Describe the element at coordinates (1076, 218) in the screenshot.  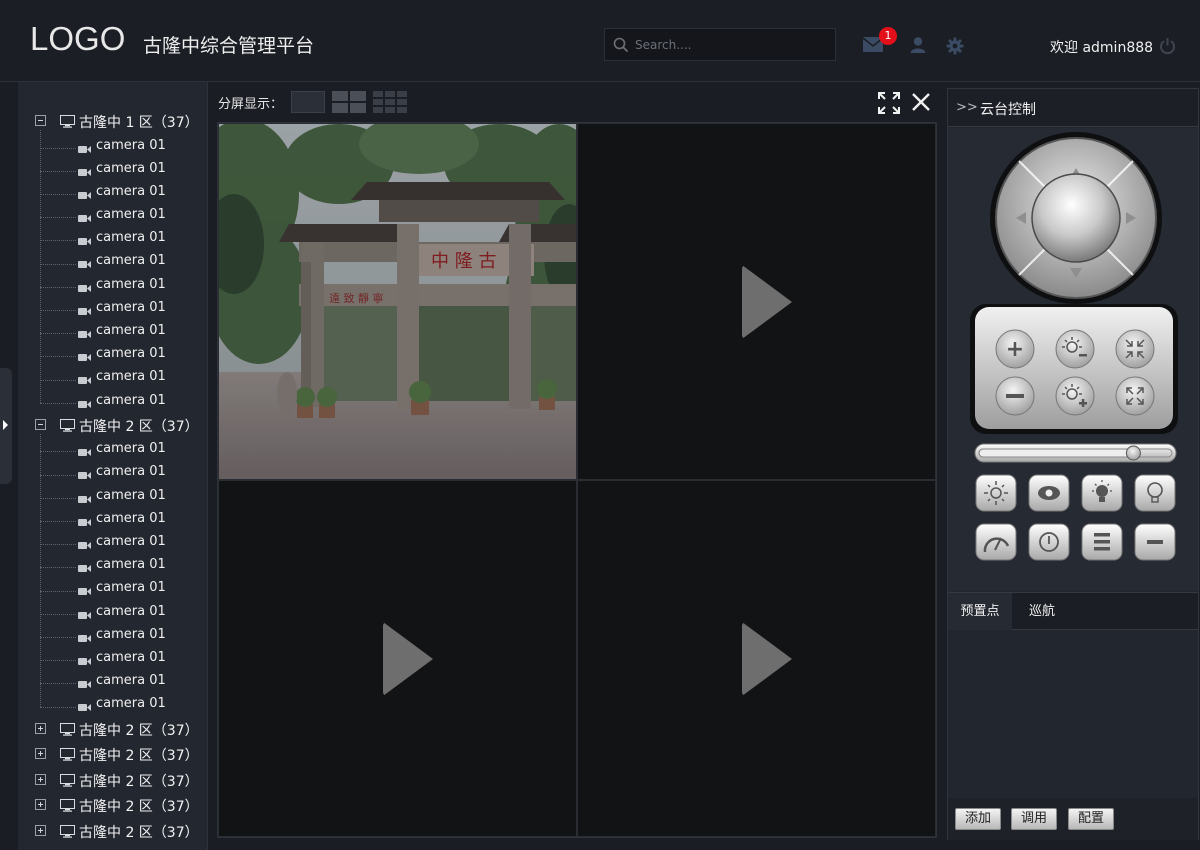
I see `ptz-center-knob` at that location.